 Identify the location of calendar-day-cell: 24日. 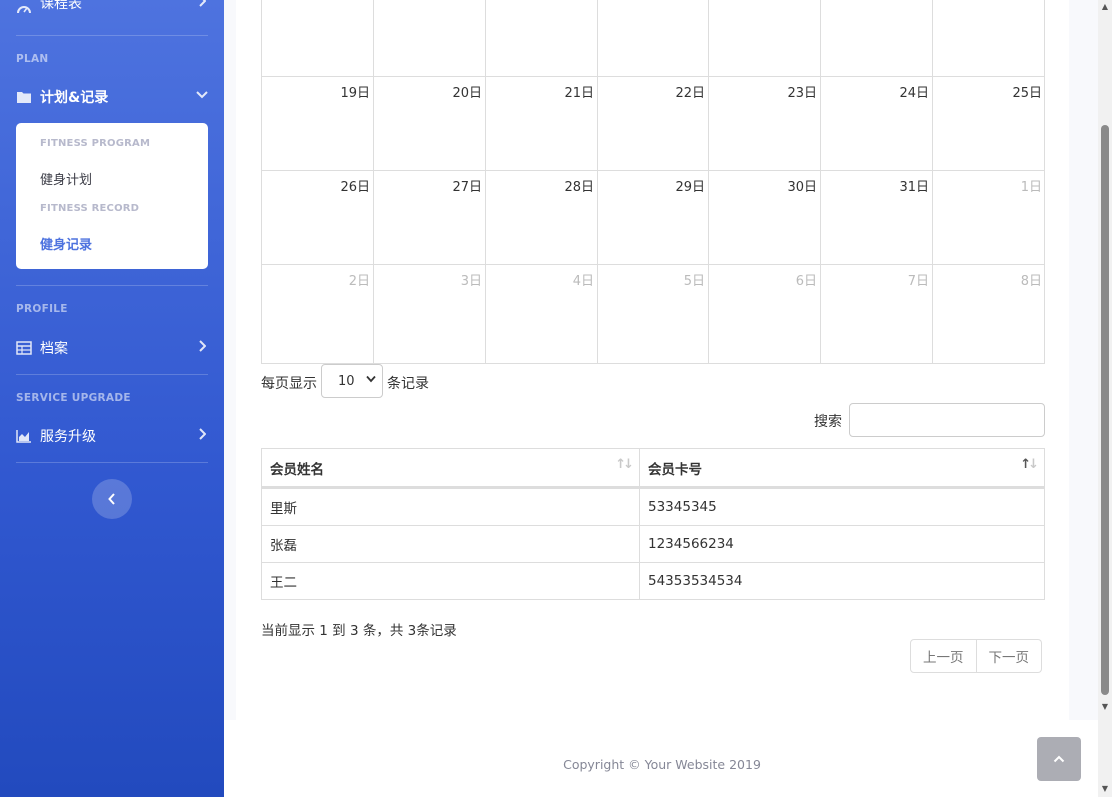
(876, 123).